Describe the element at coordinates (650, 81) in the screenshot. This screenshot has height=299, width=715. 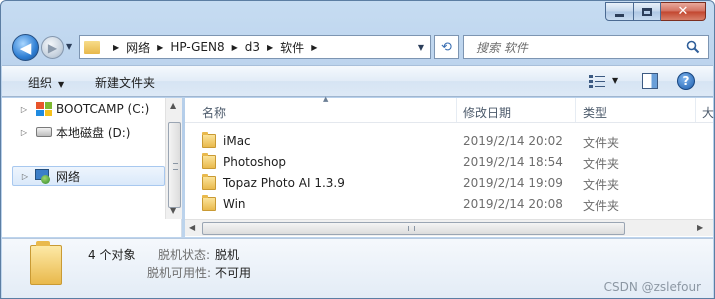
I see `preview-pane-icon` at that location.